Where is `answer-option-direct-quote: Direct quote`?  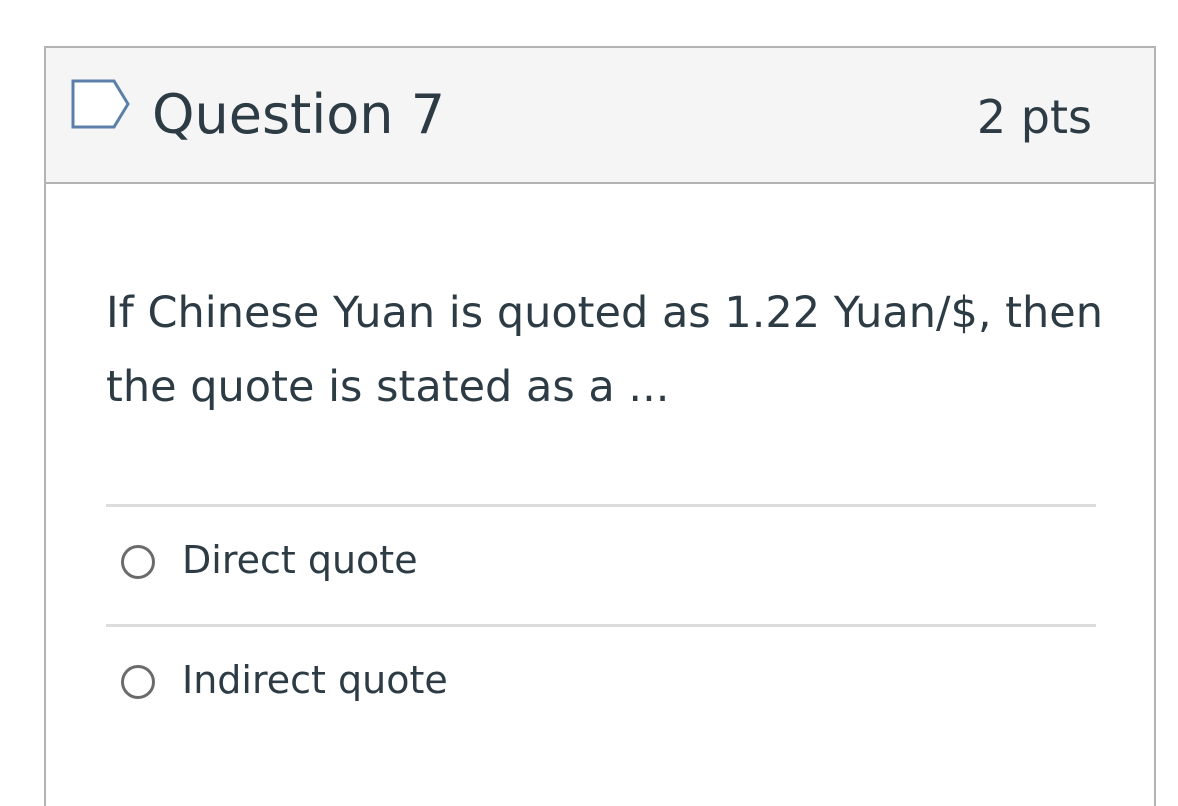 answer-option-direct-quote: Direct quote is located at coordinates (601, 564).